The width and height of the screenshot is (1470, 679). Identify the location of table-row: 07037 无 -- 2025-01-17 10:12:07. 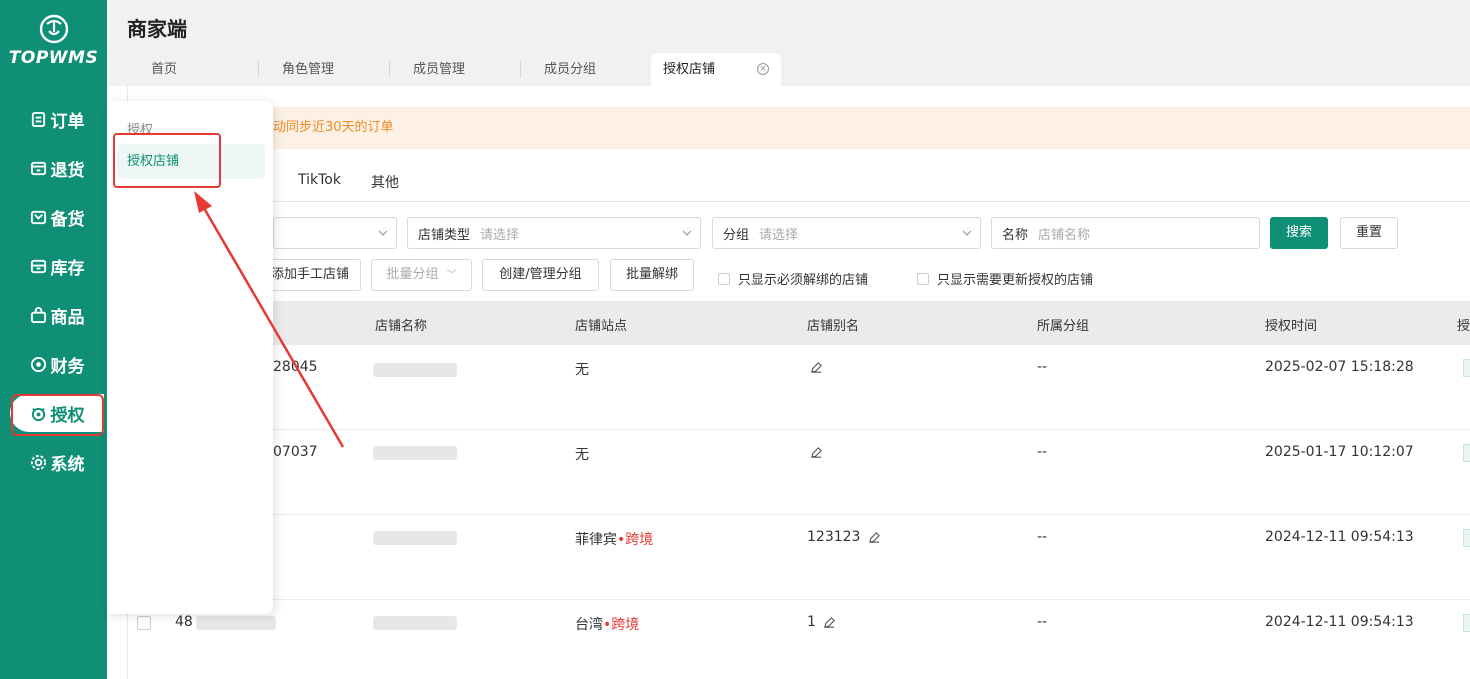
(799, 472).